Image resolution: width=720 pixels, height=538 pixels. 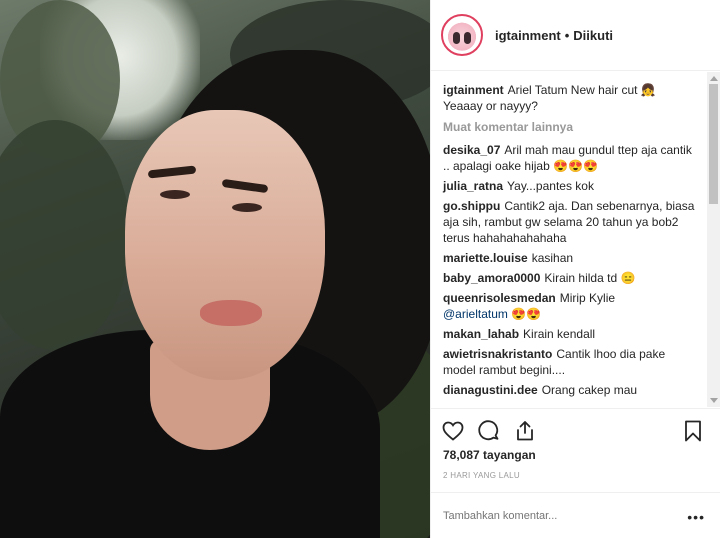 I want to click on comment-username: baby_amora0000, so click(x=491, y=278).